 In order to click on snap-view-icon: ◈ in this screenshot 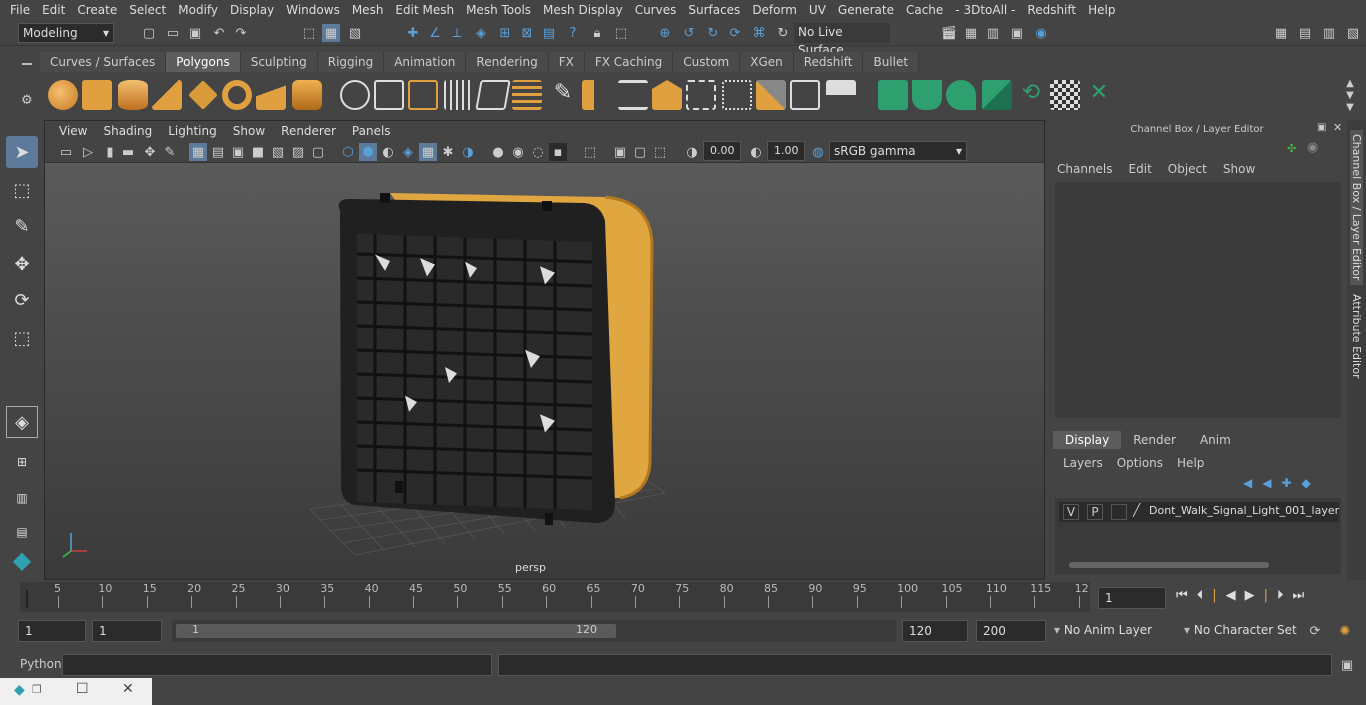, I will do `click(481, 33)`.